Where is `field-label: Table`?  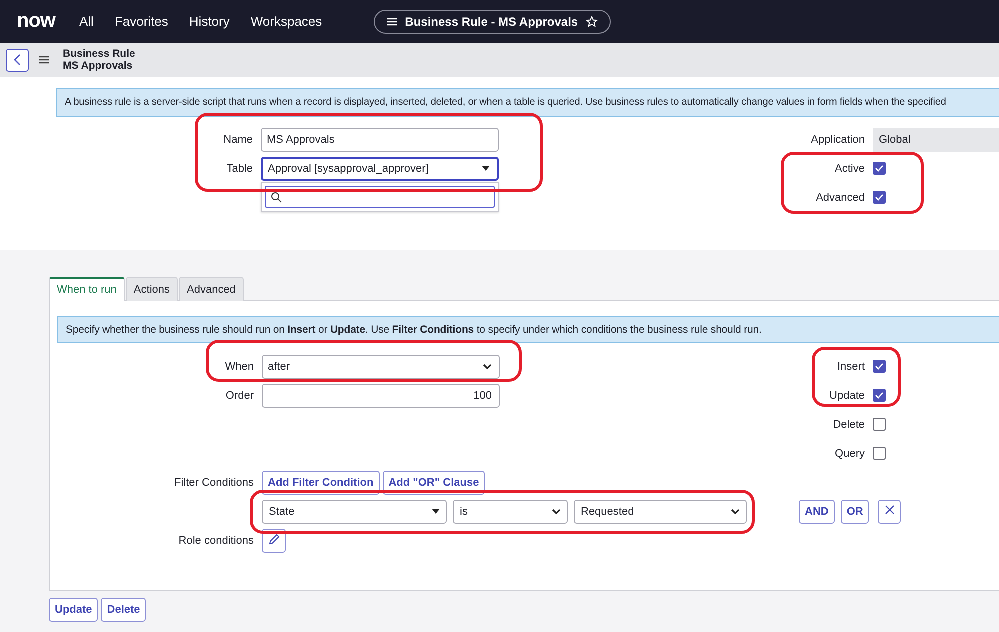
field-label: Table is located at coordinates (239, 168).